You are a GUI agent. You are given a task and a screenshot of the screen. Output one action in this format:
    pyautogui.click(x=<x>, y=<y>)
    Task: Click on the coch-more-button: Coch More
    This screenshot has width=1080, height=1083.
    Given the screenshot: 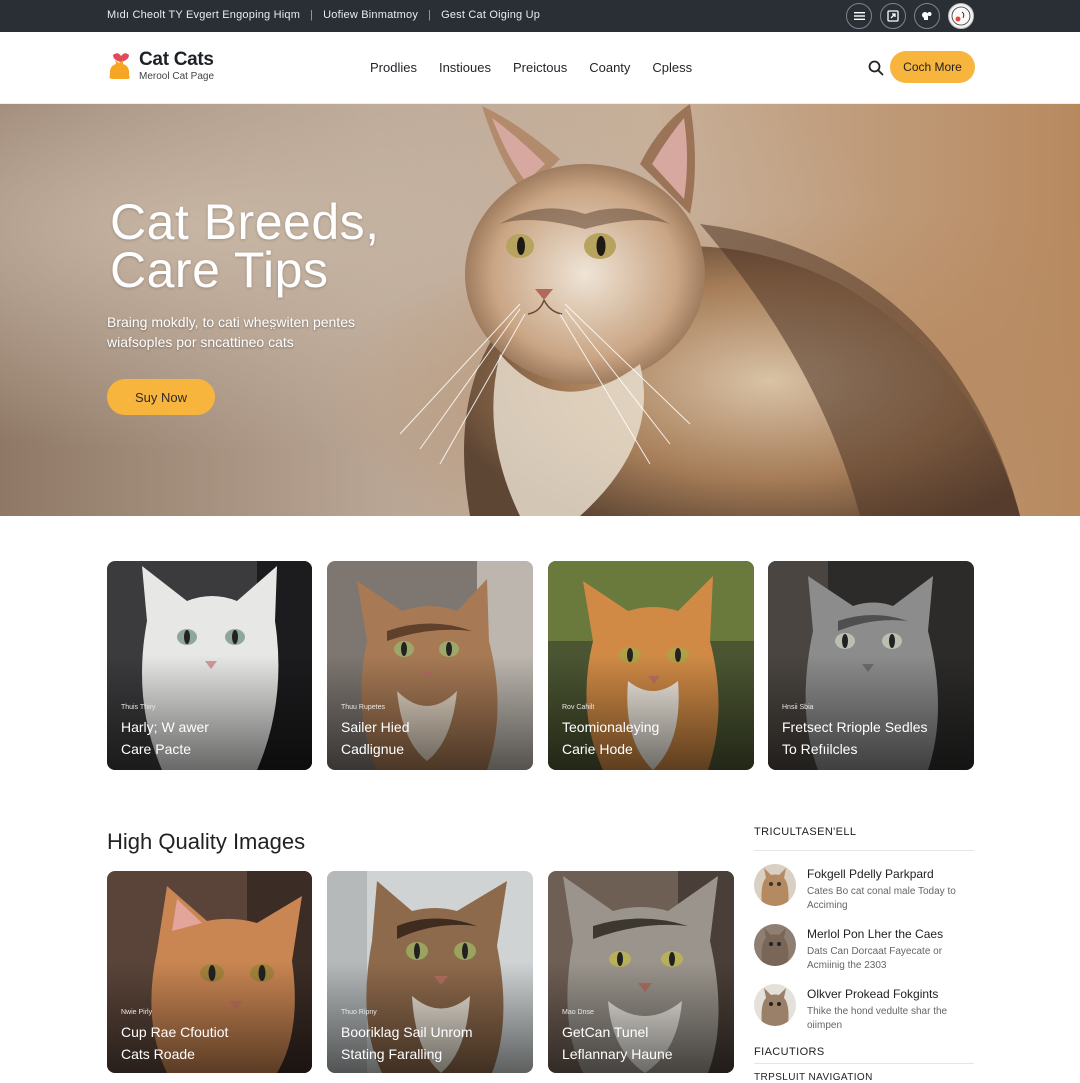 What is the action you would take?
    pyautogui.click(x=932, y=67)
    